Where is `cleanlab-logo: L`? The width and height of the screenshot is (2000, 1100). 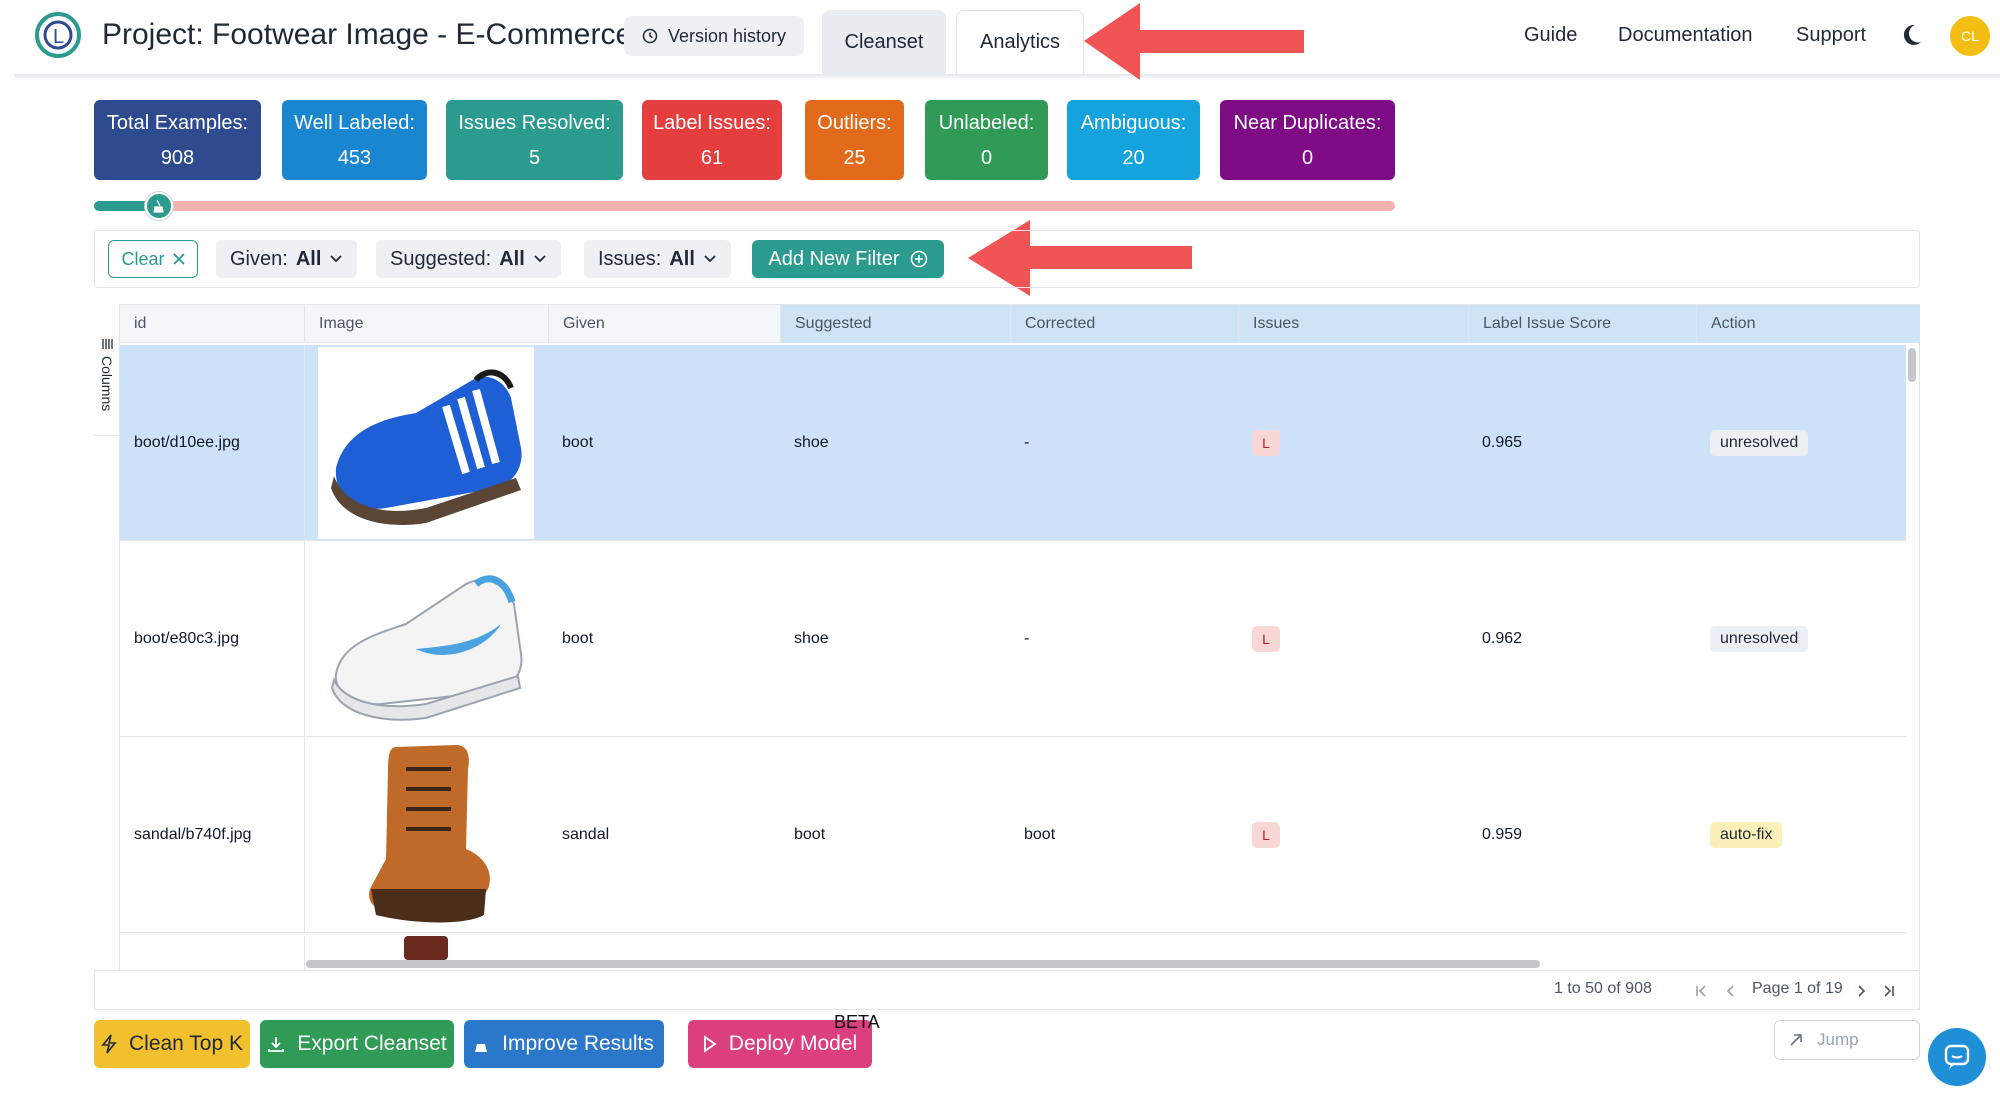 cleanlab-logo: L is located at coordinates (58, 35).